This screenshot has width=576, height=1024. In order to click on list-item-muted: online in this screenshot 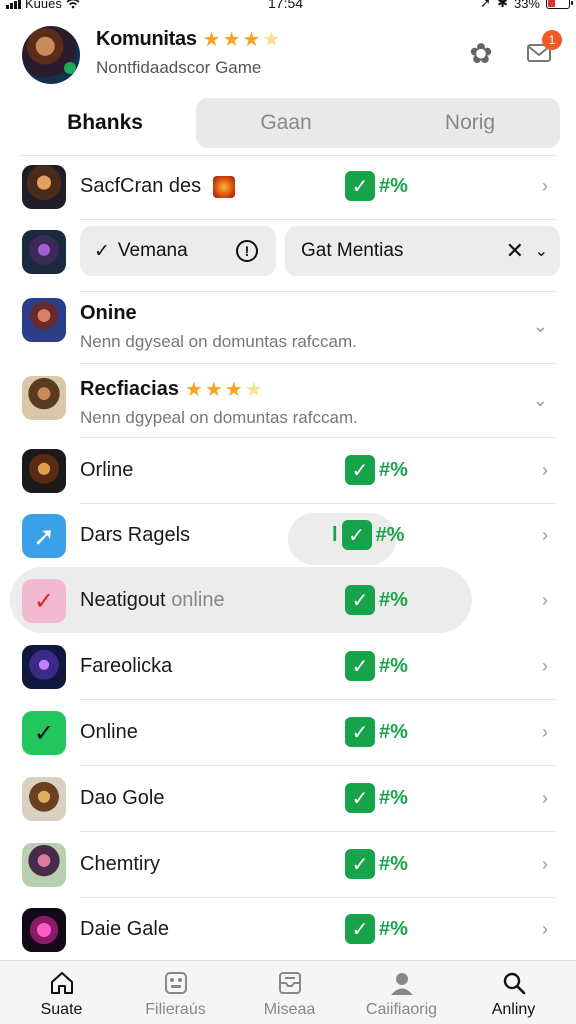, I will do `click(198, 600)`.